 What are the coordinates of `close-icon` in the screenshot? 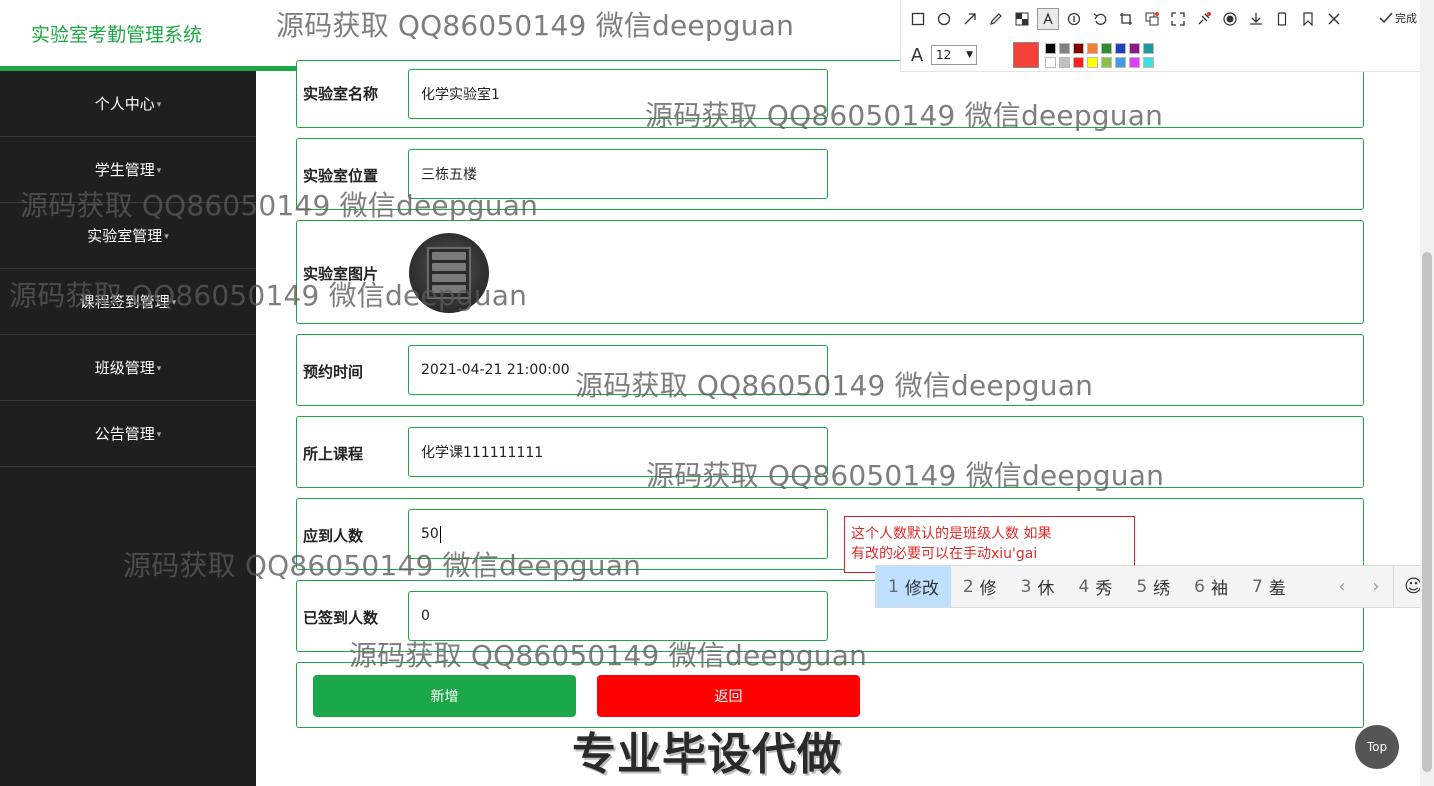 It's located at (1334, 19).